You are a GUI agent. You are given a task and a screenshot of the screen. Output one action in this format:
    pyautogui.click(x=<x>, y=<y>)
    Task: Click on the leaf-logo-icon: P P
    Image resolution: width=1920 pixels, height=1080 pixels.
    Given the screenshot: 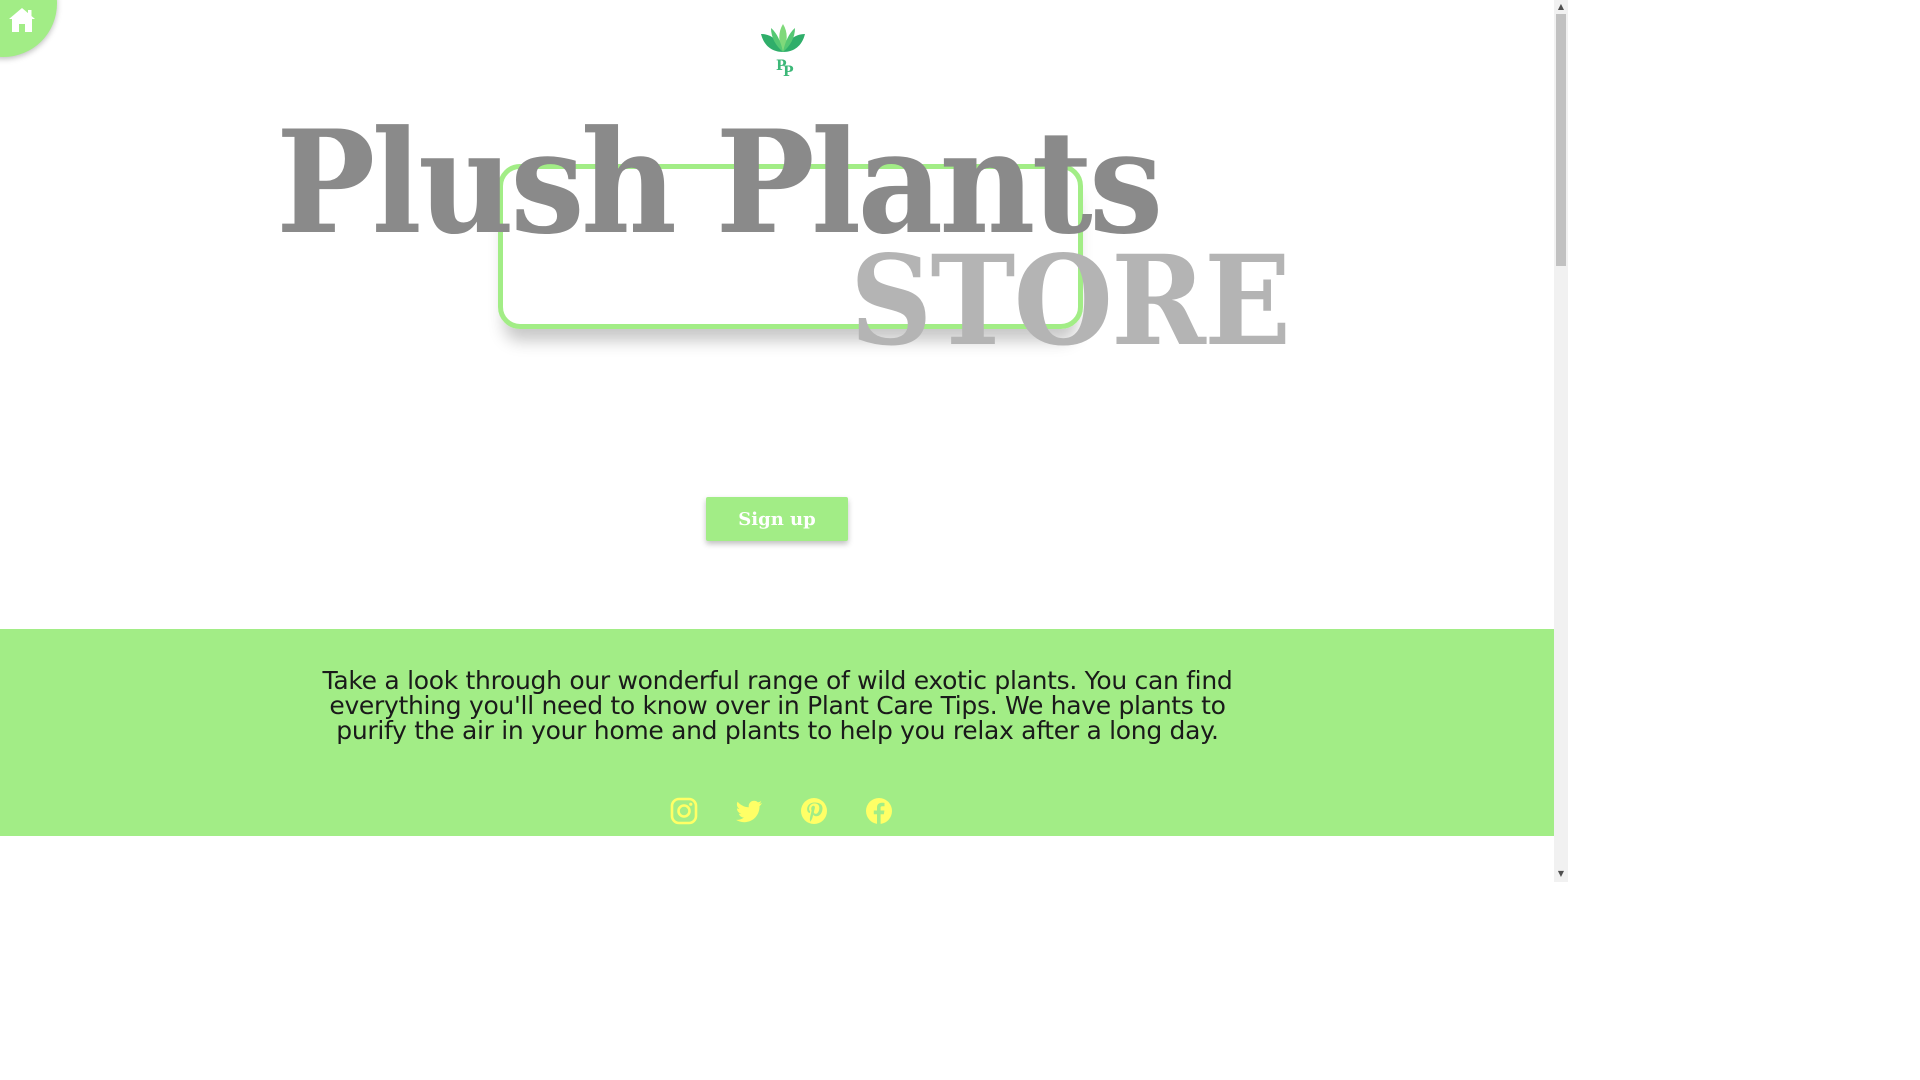 What is the action you would take?
    pyautogui.click(x=783, y=51)
    